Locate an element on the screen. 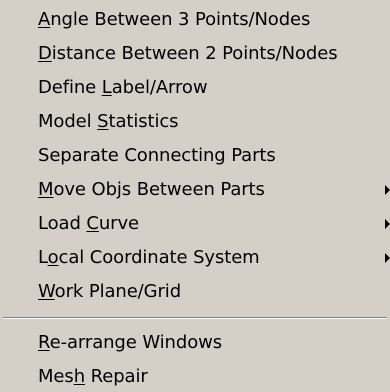 Image resolution: width=390 pixels, height=392 pixels. menu-item-separate-connecting-parts: Separate Connecting Parts is located at coordinates (195, 156).